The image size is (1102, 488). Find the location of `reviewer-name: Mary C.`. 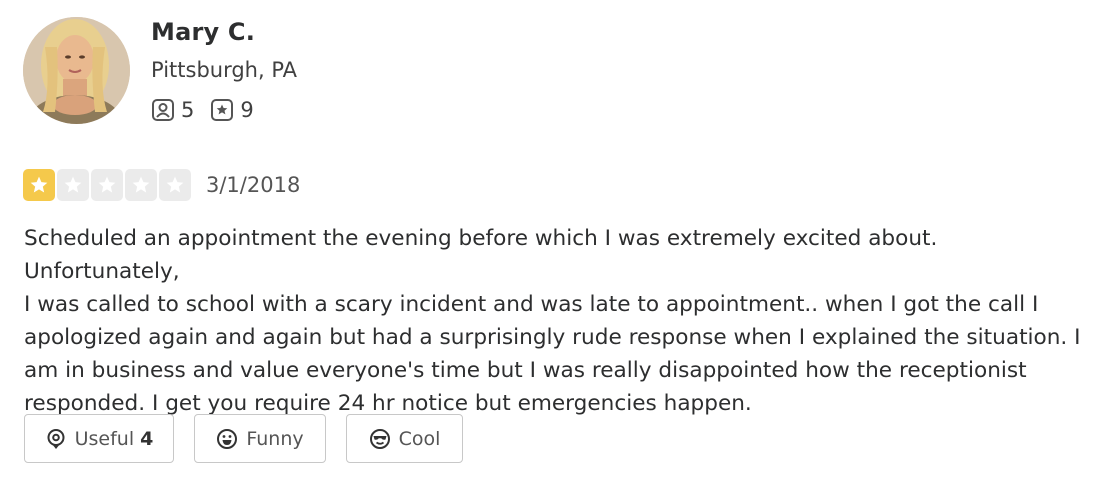

reviewer-name: Mary C. is located at coordinates (203, 32).